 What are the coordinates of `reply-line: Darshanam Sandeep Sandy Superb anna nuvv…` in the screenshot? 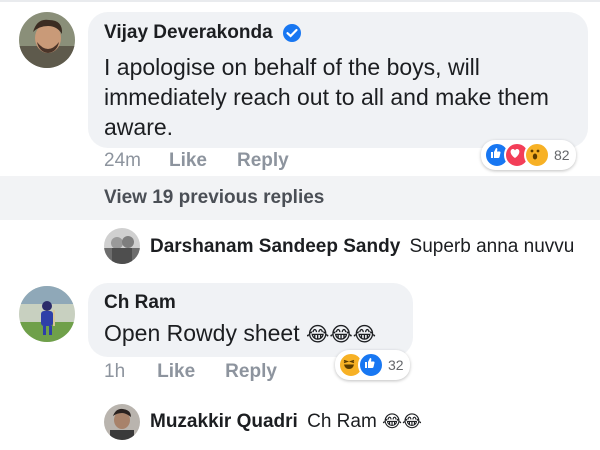 It's located at (362, 247).